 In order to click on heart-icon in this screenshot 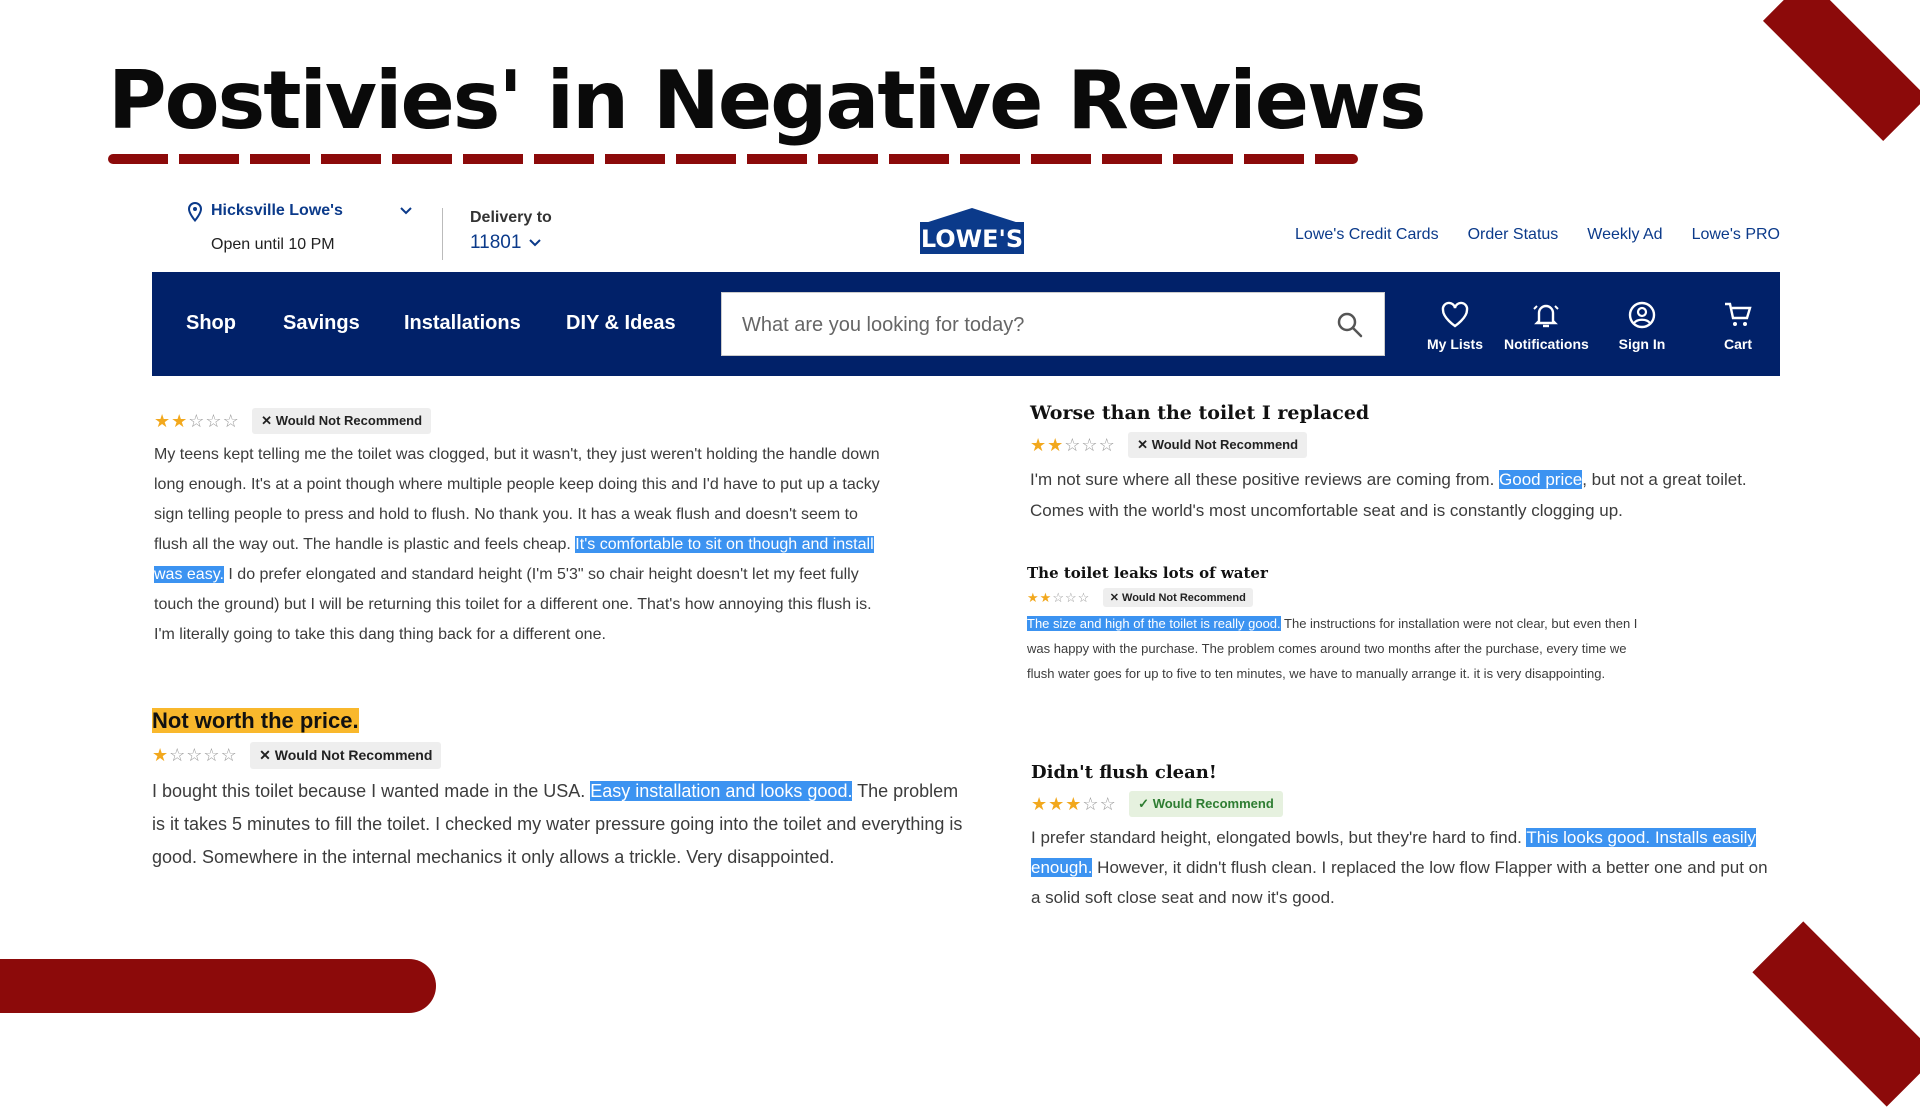, I will do `click(1455, 314)`.